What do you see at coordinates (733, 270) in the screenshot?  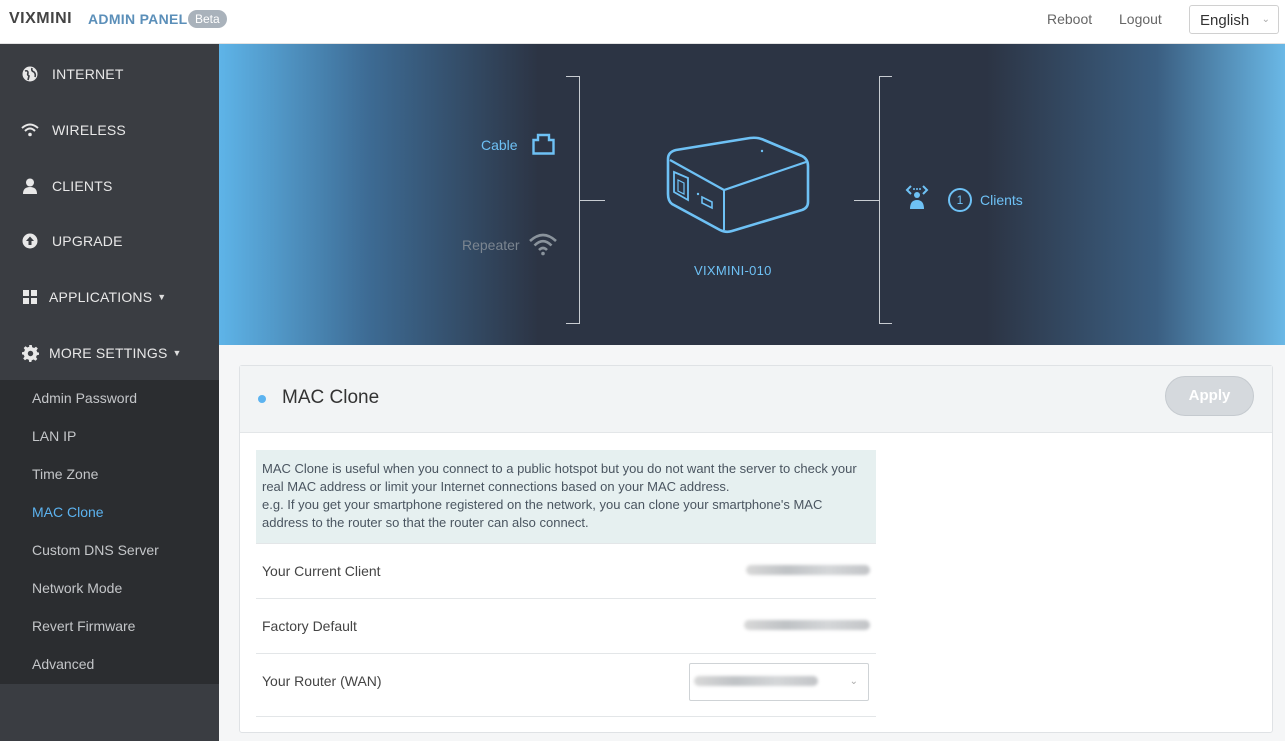 I see `device-name: VIXMINI-010` at bounding box center [733, 270].